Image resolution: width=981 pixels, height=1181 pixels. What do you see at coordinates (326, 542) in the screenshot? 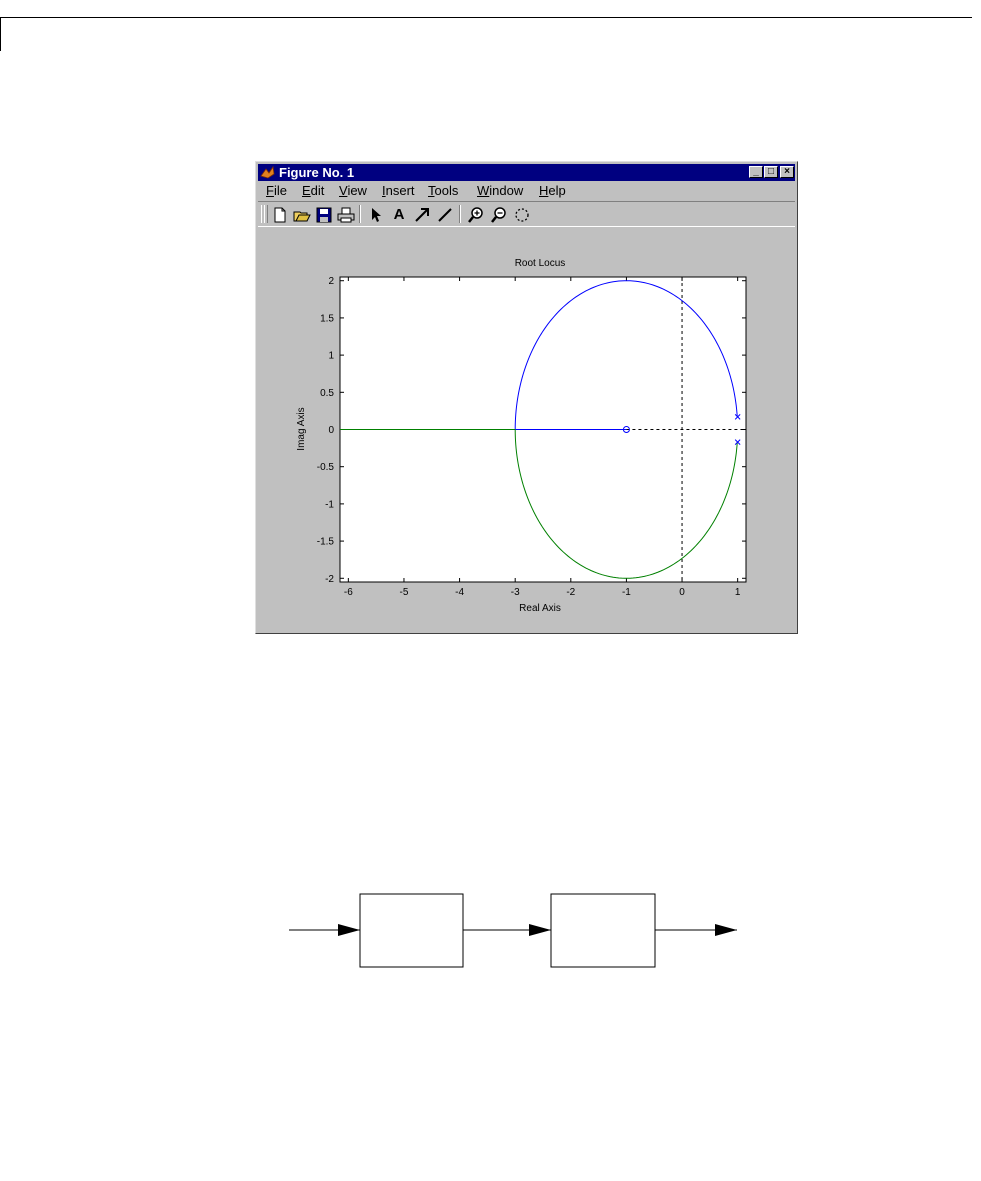
I see `y-tick-label: -1.5` at bounding box center [326, 542].